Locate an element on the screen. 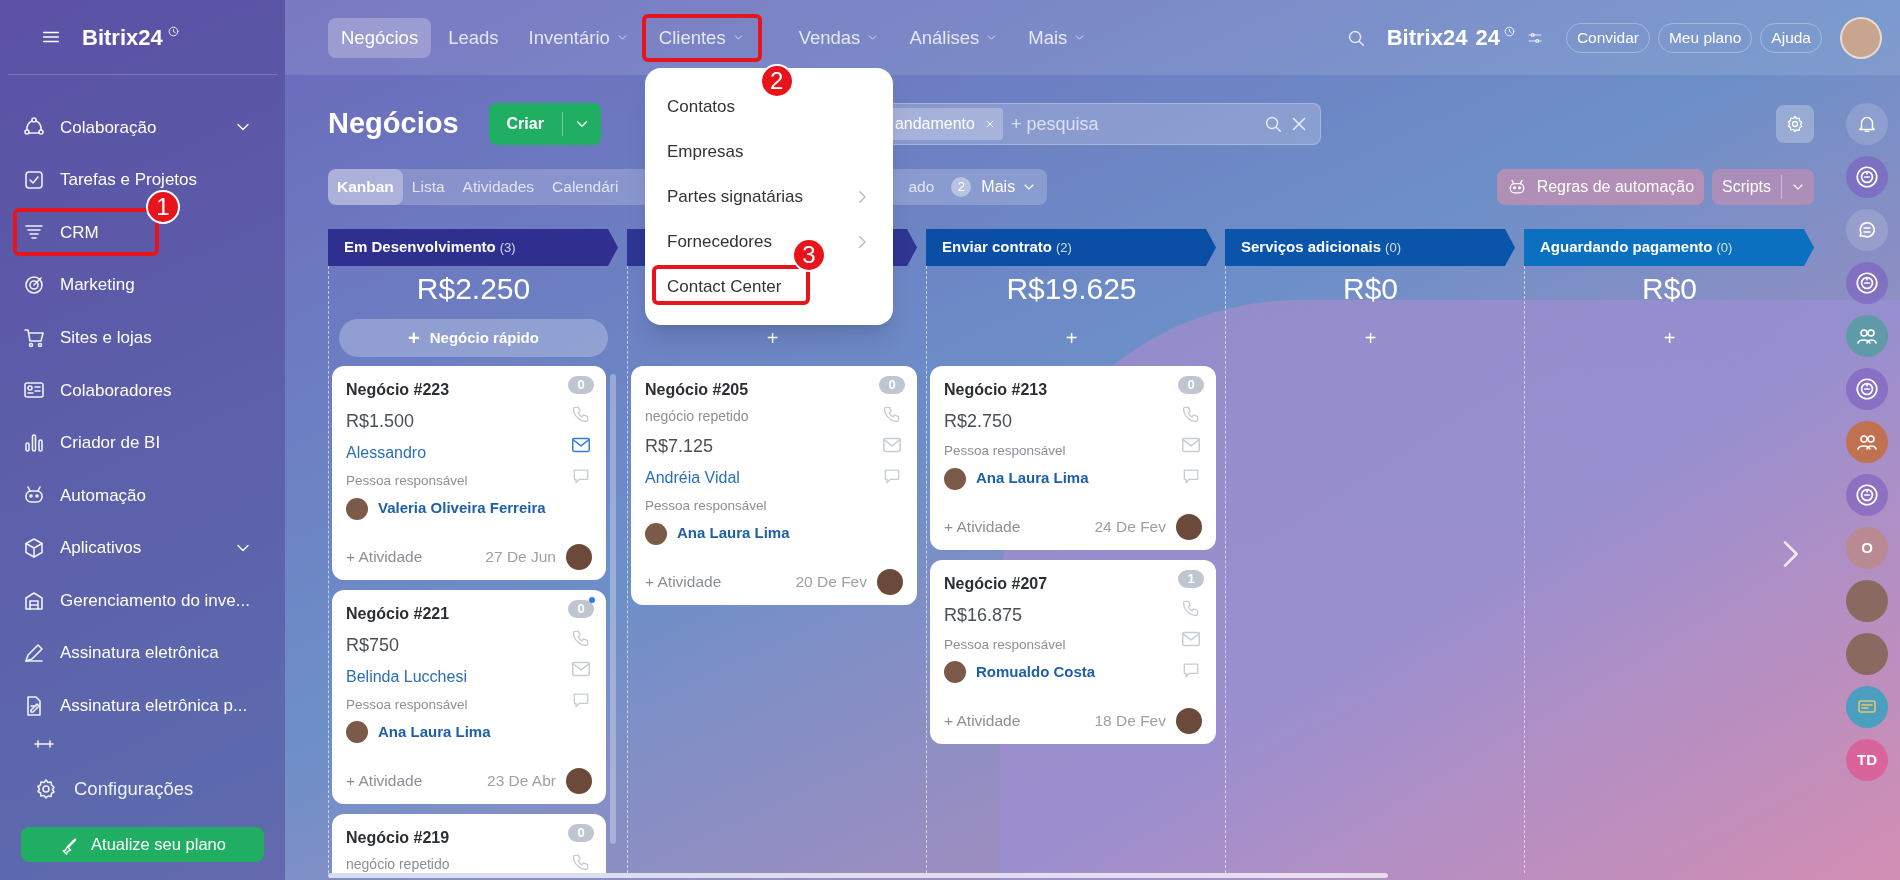  deal-date: 27 De Jun is located at coordinates (520, 557).